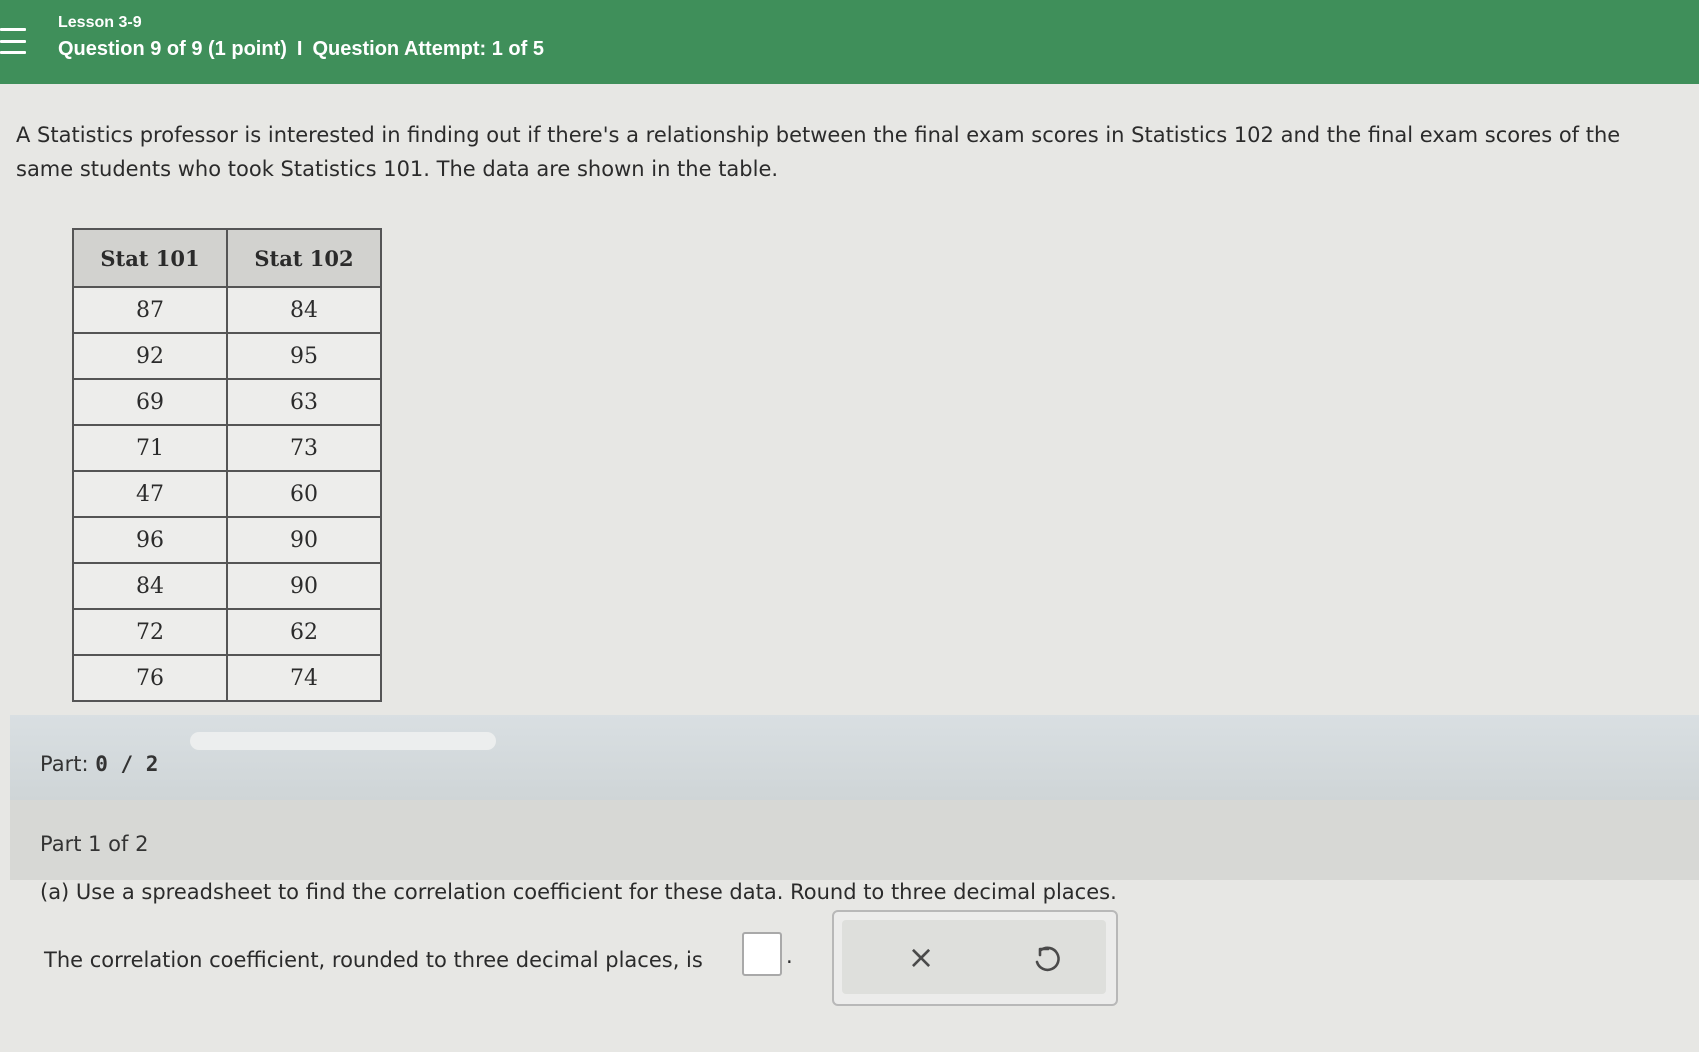  What do you see at coordinates (150, 356) in the screenshot?
I see `table-cell: 92` at bounding box center [150, 356].